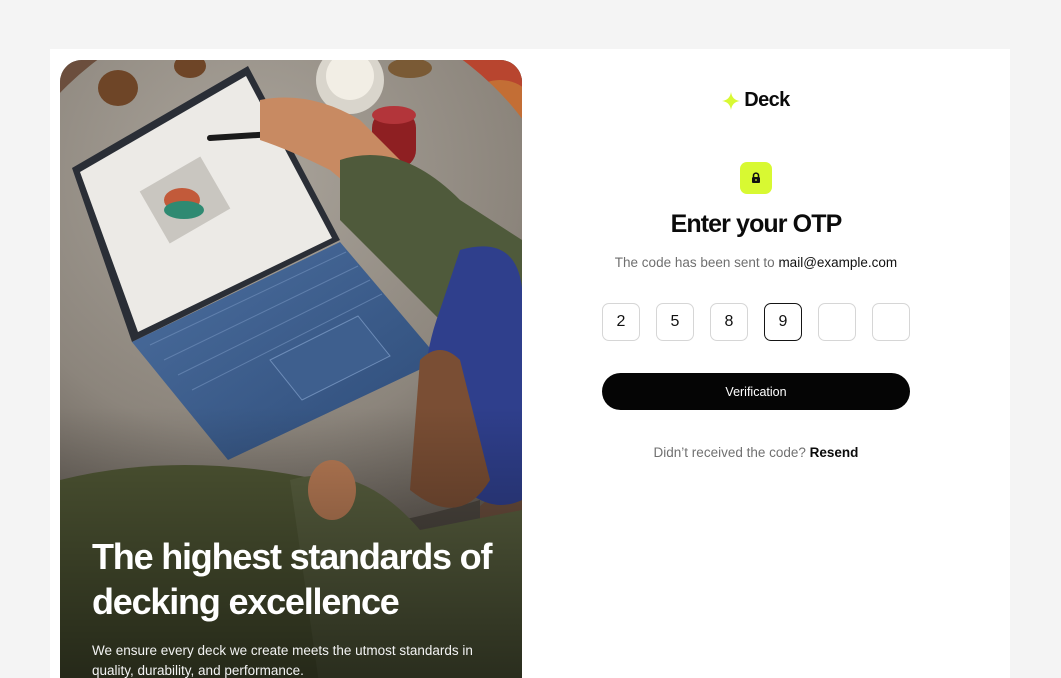  Describe the element at coordinates (756, 391) in the screenshot. I see `verification-button: Verification` at that location.